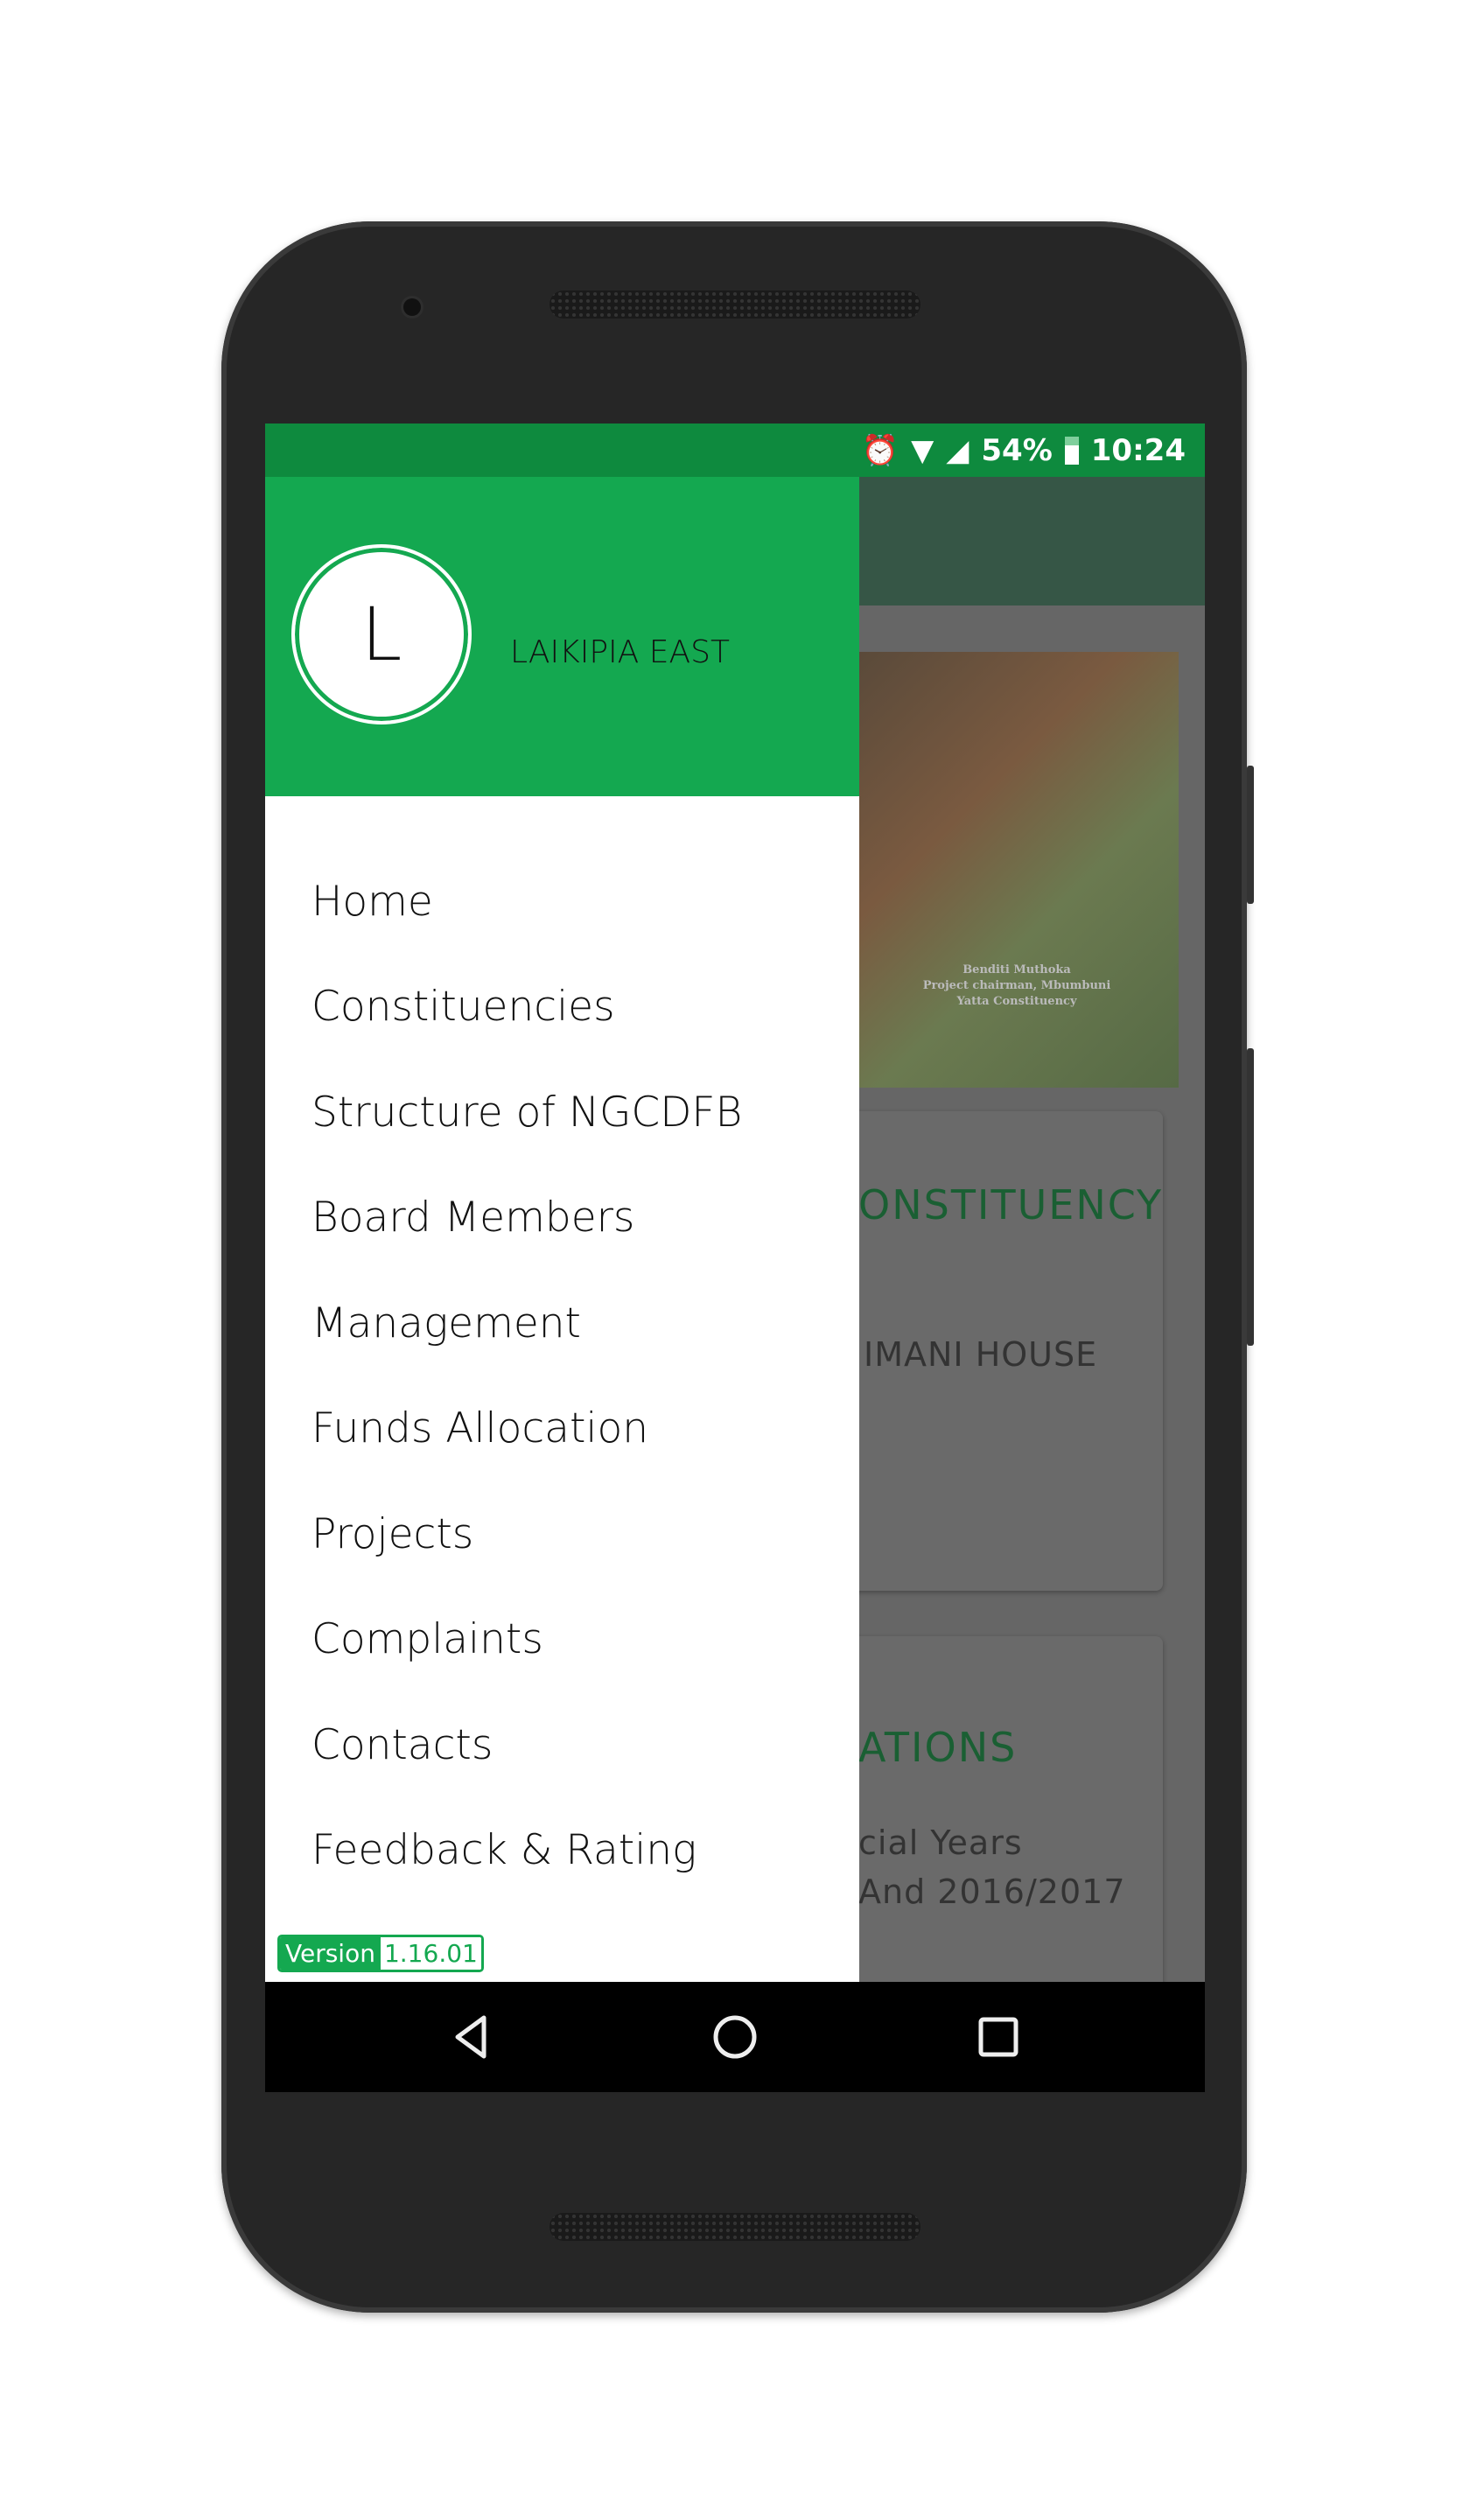 The width and height of the screenshot is (1470, 2520). I want to click on back-icon, so click(471, 2037).